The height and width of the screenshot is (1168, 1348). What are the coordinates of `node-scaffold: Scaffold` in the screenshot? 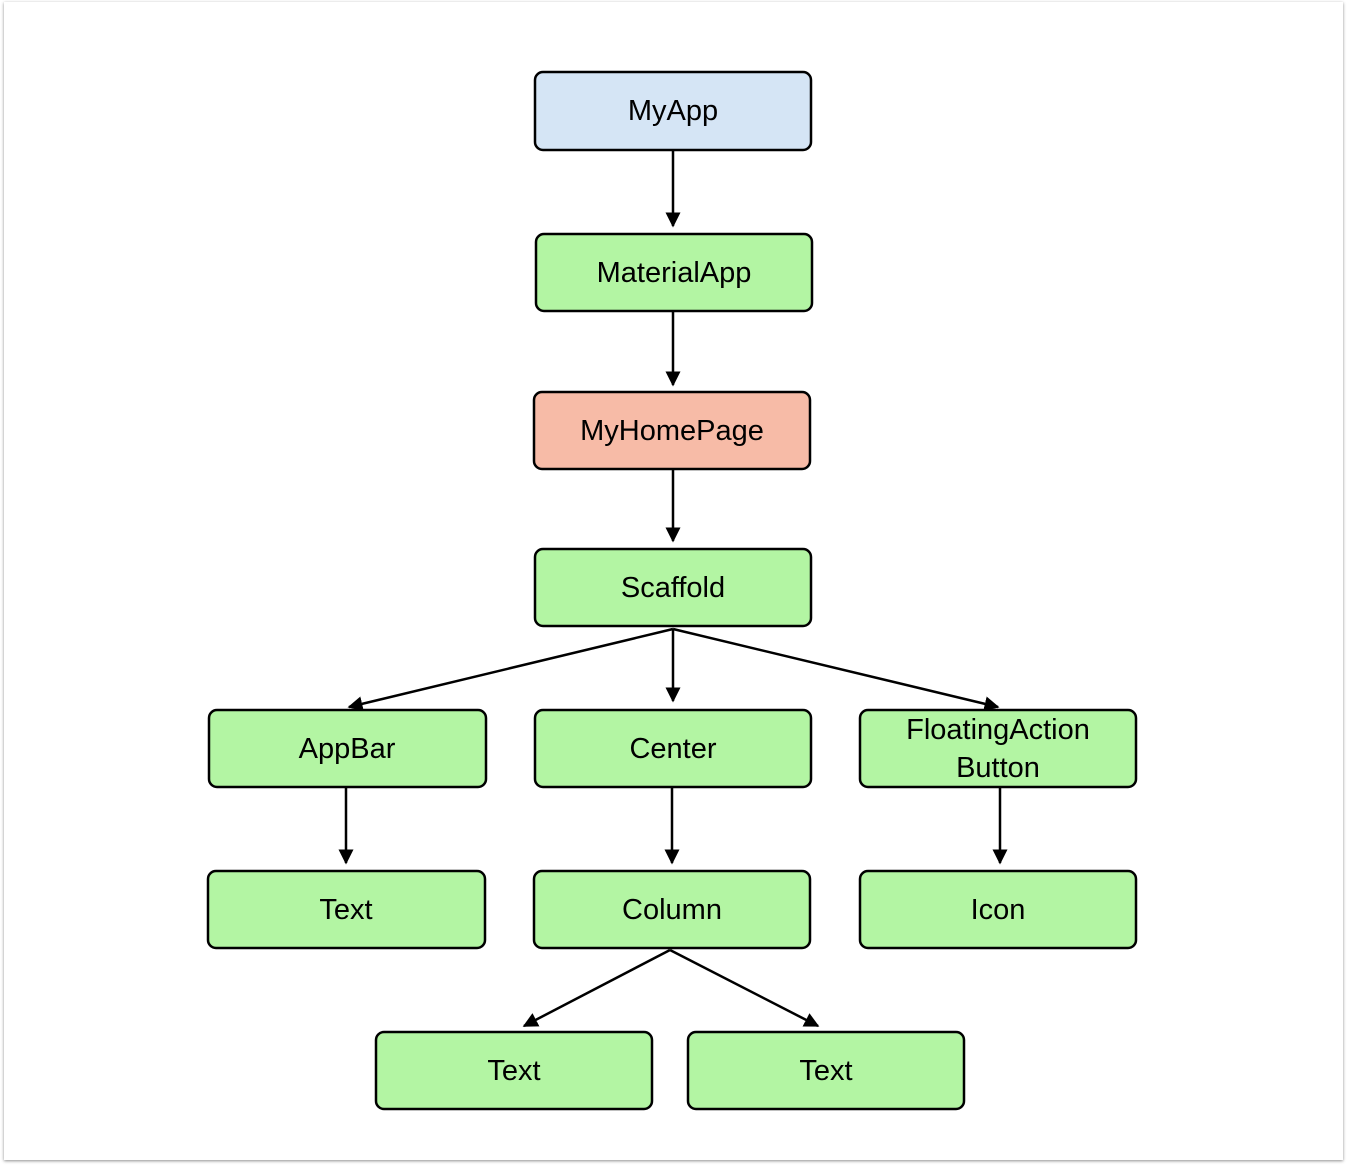 It's located at (673, 587).